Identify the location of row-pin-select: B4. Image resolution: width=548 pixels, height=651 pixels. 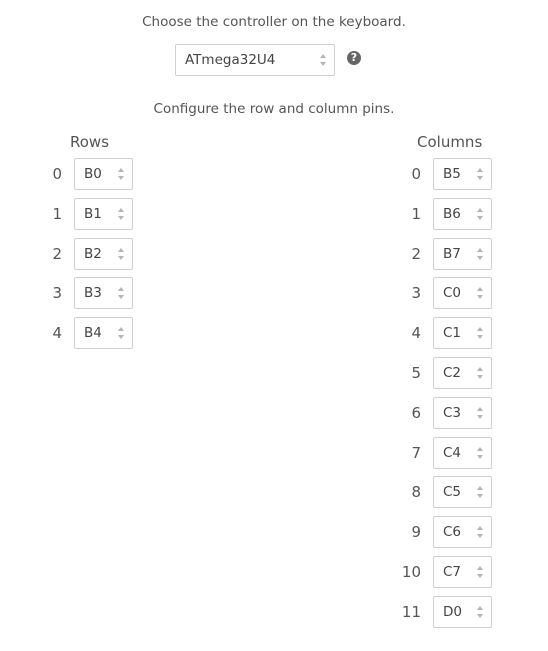
(103, 333).